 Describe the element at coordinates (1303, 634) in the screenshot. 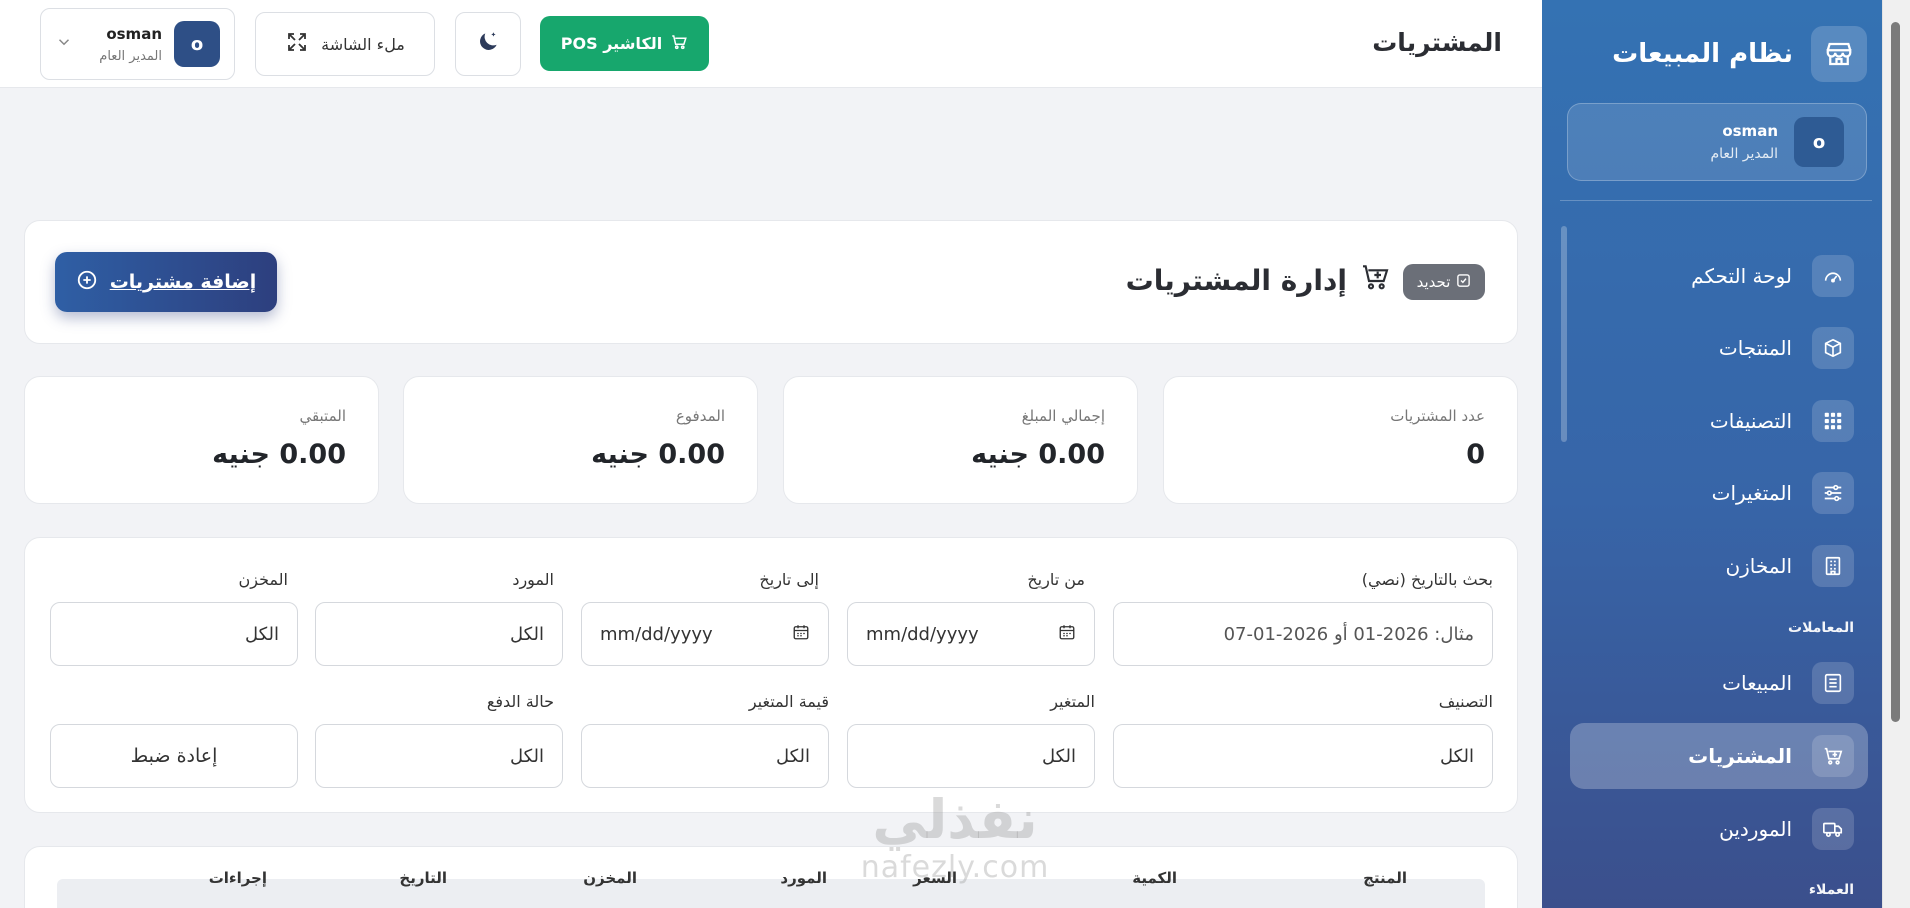

I see `text-date-search-input: مثال: 2026-01 أو 2026-01-07` at that location.